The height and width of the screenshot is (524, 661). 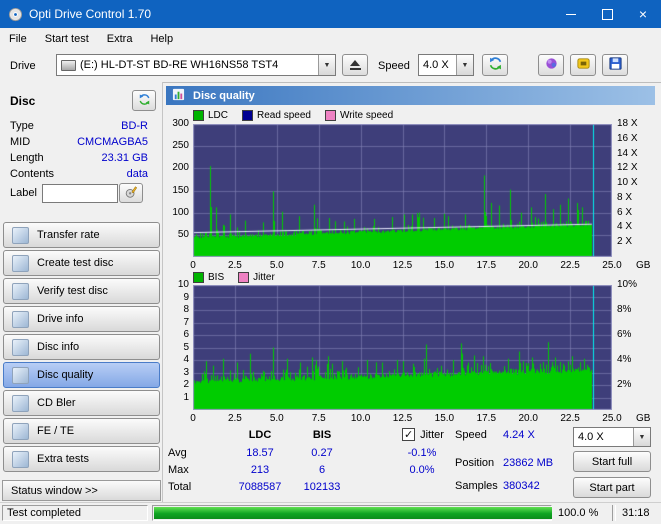 I want to click on options-icon, so click(x=583, y=65).